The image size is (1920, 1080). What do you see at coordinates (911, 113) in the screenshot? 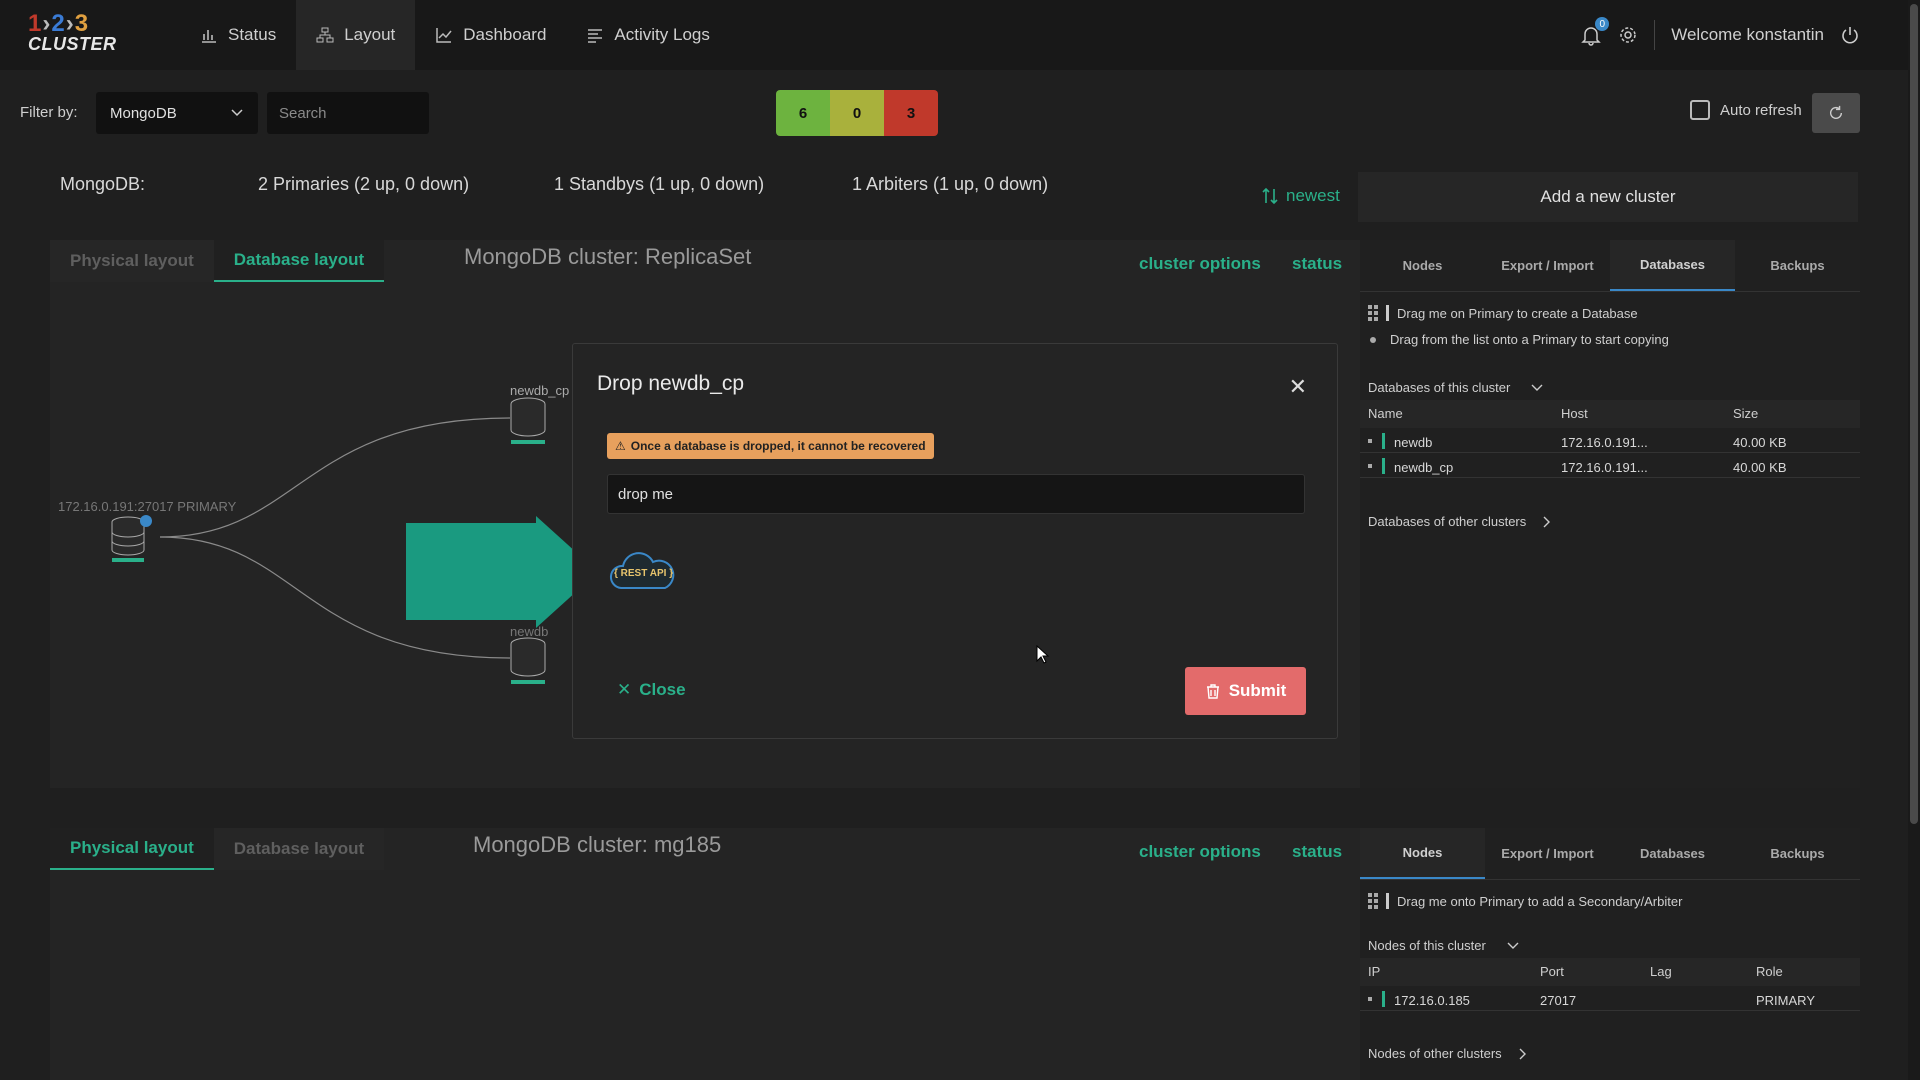
I see `count-down: 3` at bounding box center [911, 113].